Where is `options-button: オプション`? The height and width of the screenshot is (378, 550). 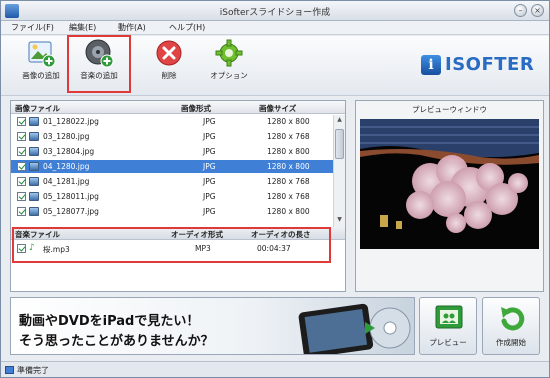 options-button: オプション is located at coordinates (229, 59).